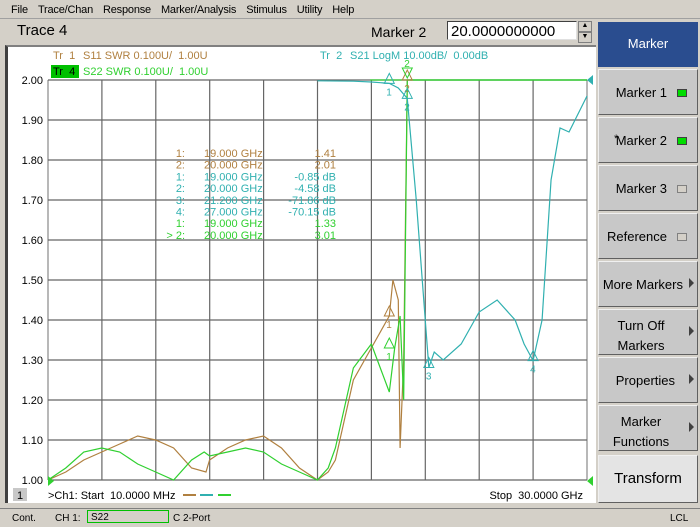 This screenshot has height=527, width=700. I want to click on softkey-title-label: Marker, so click(648, 43).